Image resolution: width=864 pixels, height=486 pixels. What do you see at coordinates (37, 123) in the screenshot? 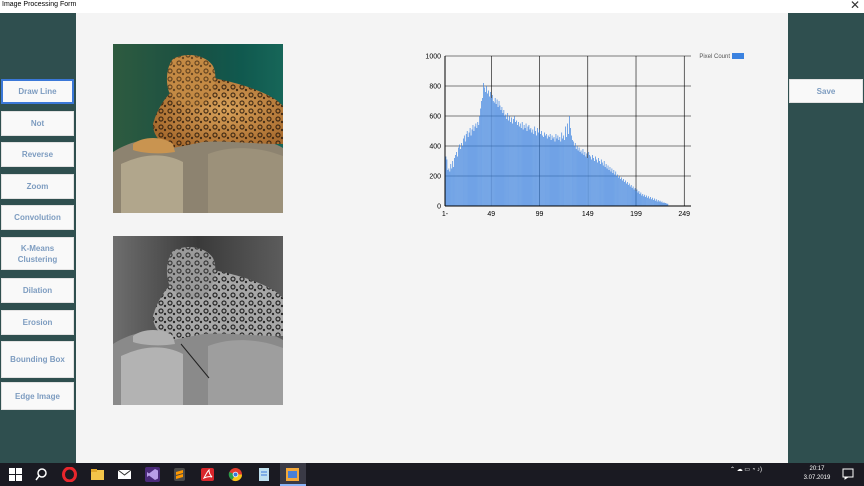
I see `not-button: Not` at bounding box center [37, 123].